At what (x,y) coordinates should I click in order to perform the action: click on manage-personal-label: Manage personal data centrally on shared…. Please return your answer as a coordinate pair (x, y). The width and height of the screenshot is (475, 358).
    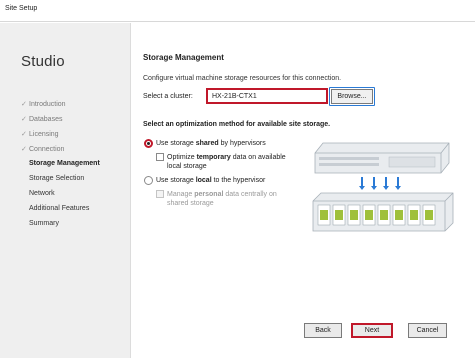
    Looking at the image, I should click on (222, 199).